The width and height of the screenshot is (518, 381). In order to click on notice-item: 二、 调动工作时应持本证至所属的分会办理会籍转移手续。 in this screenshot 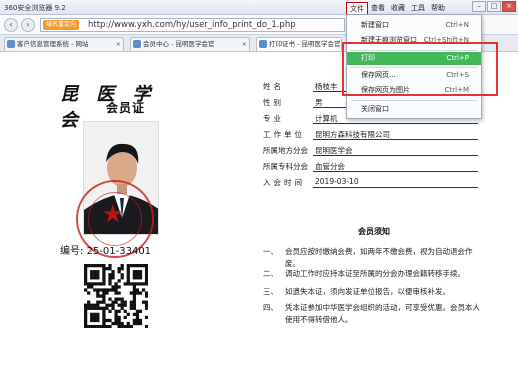, I will do `click(373, 274)`.